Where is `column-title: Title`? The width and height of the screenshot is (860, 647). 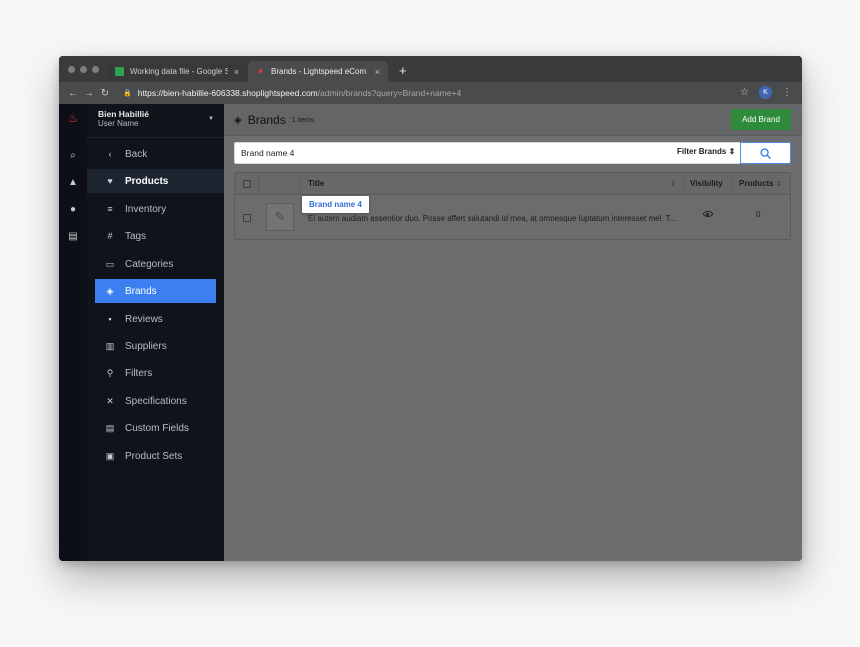
column-title: Title is located at coordinates (316, 183).